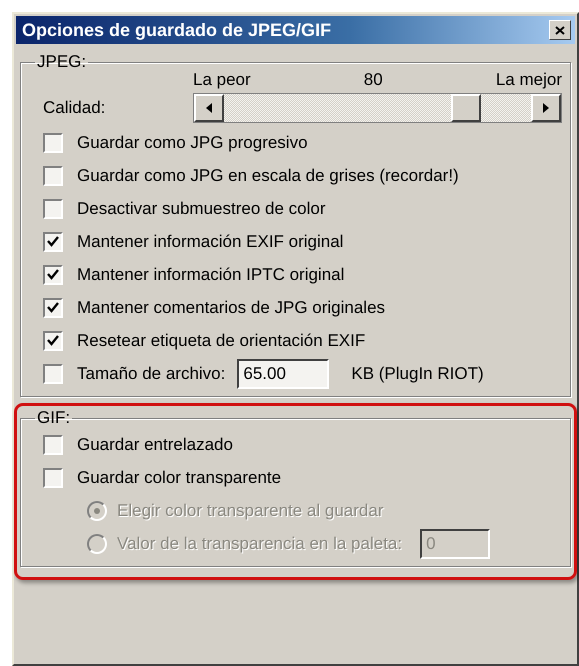 This screenshot has height=666, width=579. Describe the element at coordinates (53, 418) in the screenshot. I see `group-legend: GIF:` at that location.